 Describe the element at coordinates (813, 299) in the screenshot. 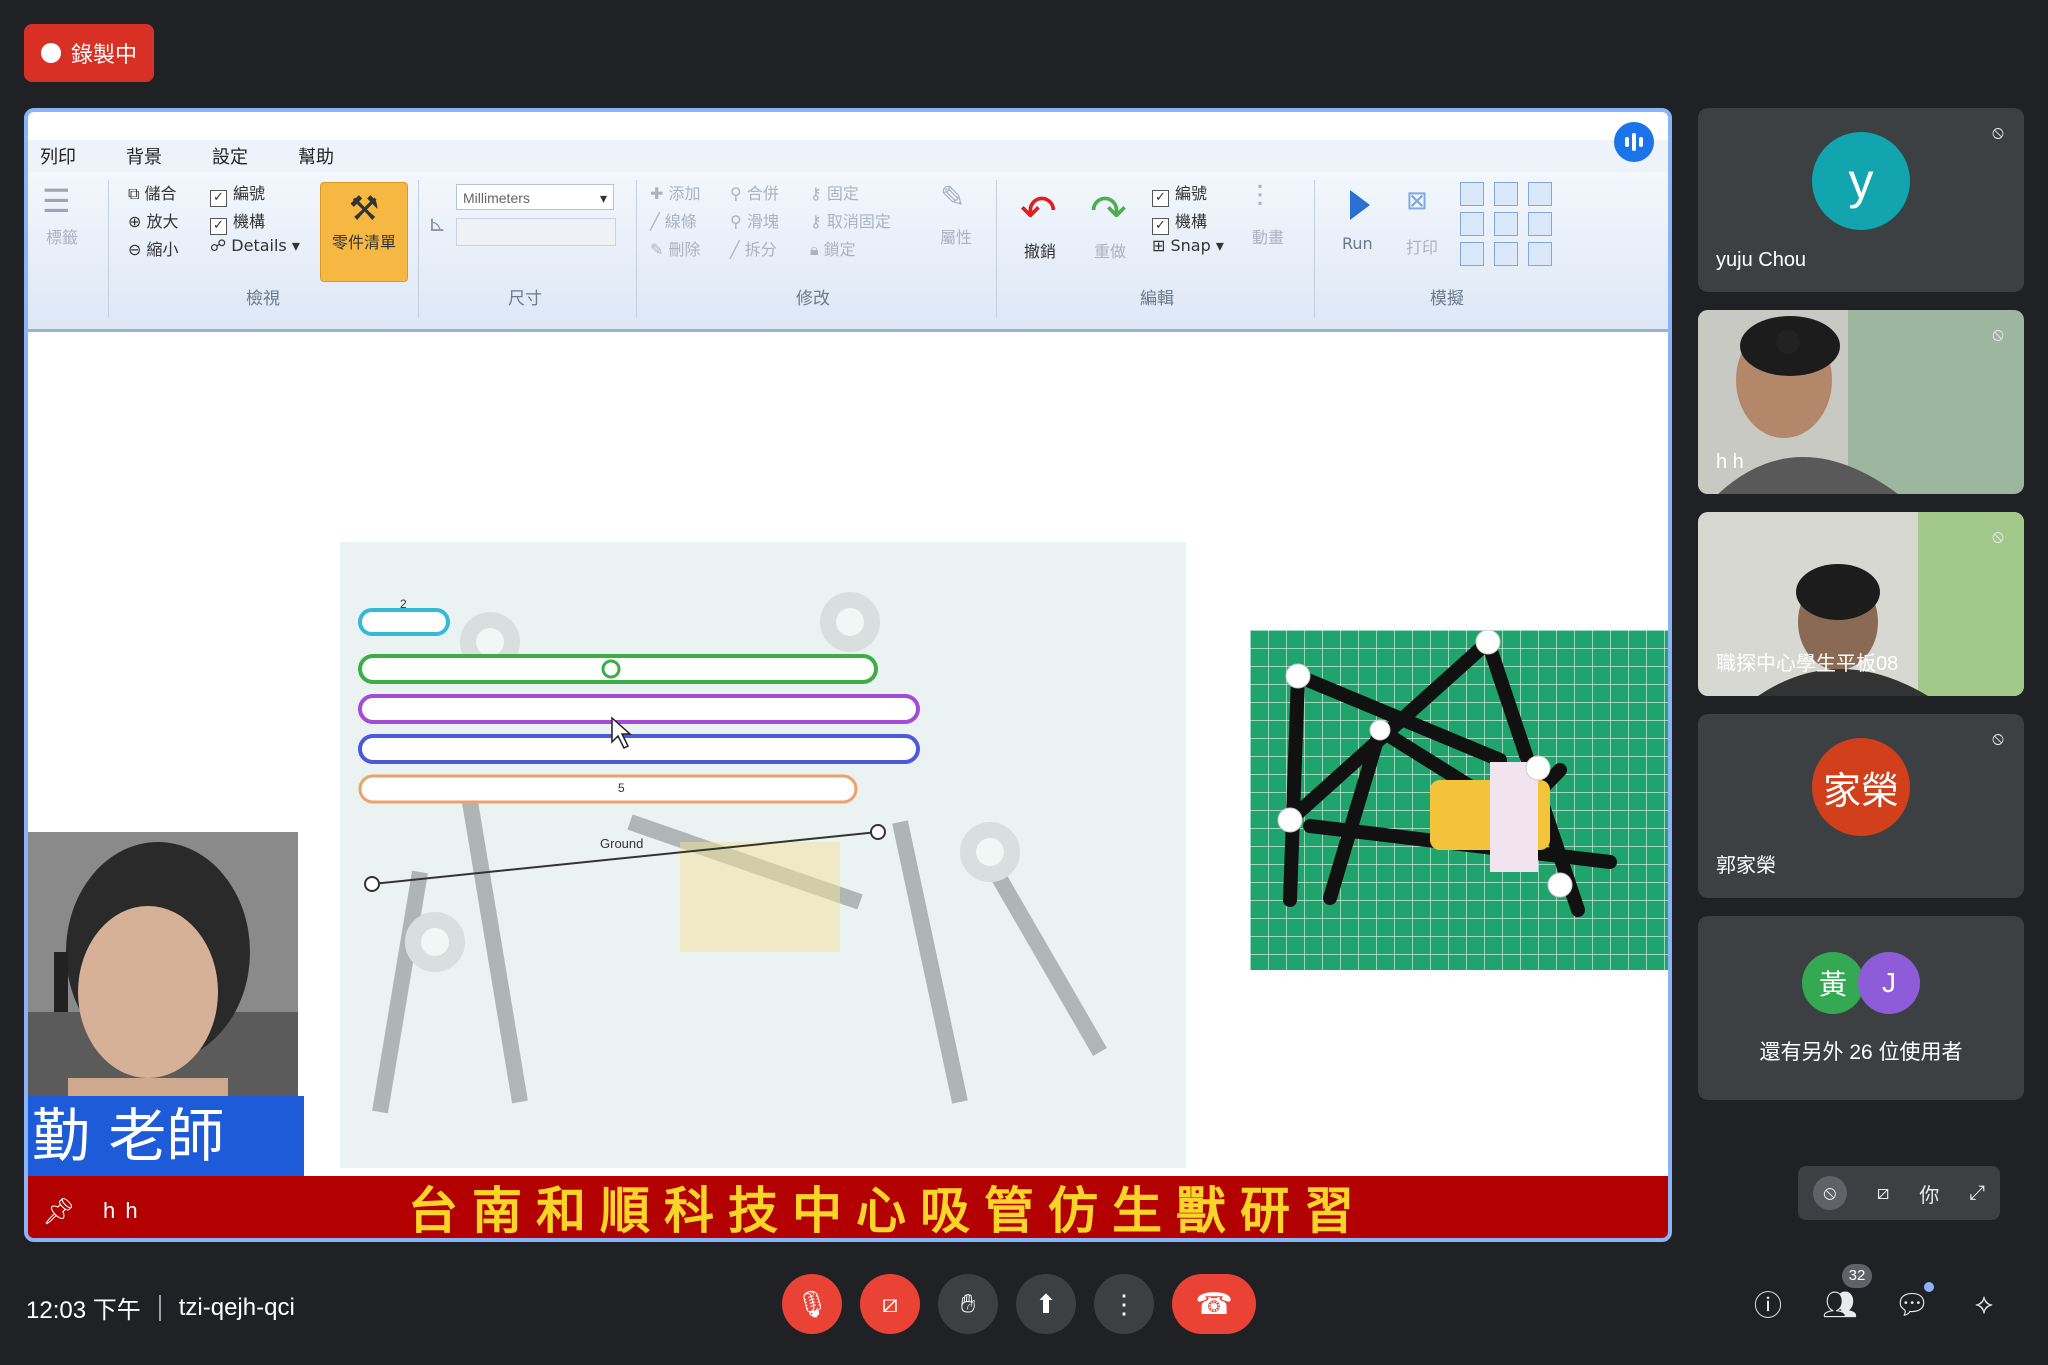

I see `modify-group-label: 修改` at that location.